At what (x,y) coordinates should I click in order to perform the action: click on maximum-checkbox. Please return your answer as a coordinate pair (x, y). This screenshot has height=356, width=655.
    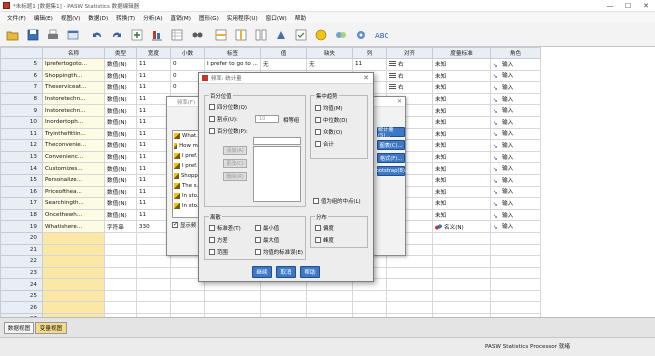
    Looking at the image, I should click on (258, 240).